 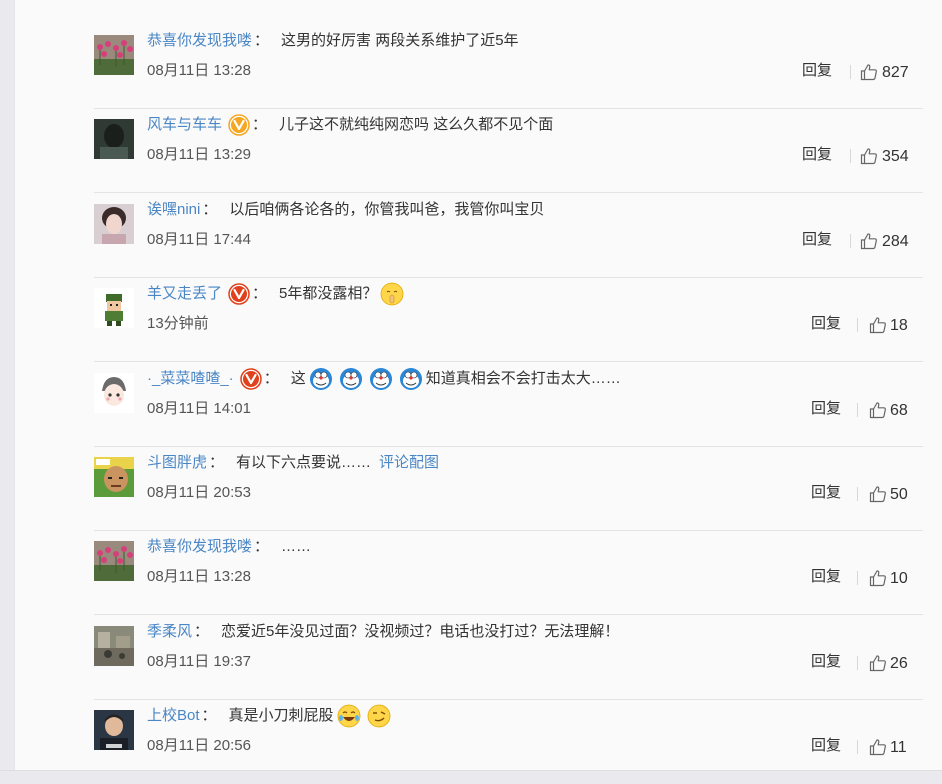 I want to click on like-count: 10, so click(x=899, y=578).